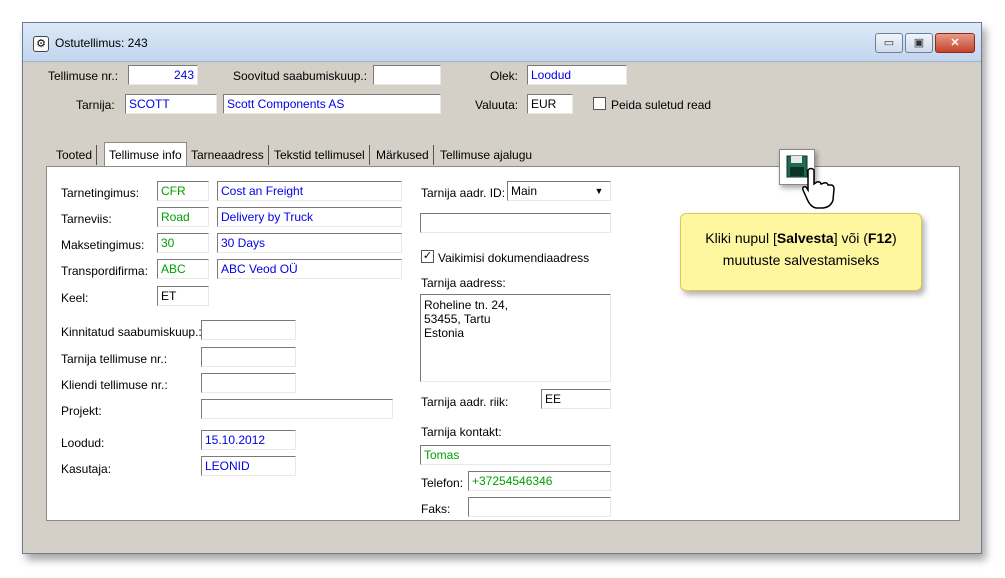 This screenshot has height=578, width=1005. I want to click on transport-code-field: ABC, so click(183, 269).